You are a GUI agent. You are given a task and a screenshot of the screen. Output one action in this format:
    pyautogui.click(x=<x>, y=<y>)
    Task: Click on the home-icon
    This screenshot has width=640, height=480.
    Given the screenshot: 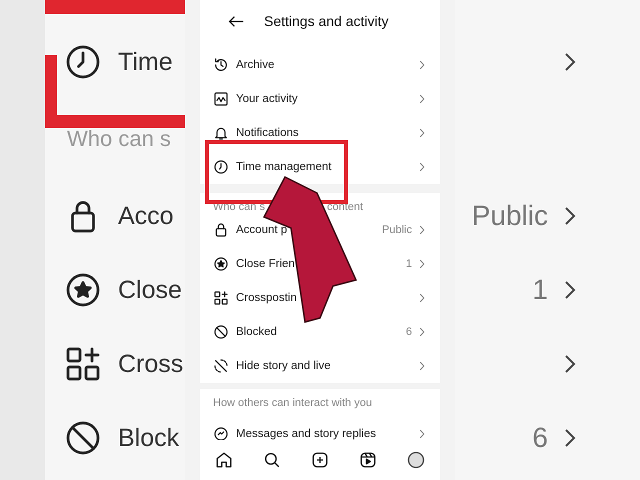 What is the action you would take?
    pyautogui.click(x=224, y=460)
    